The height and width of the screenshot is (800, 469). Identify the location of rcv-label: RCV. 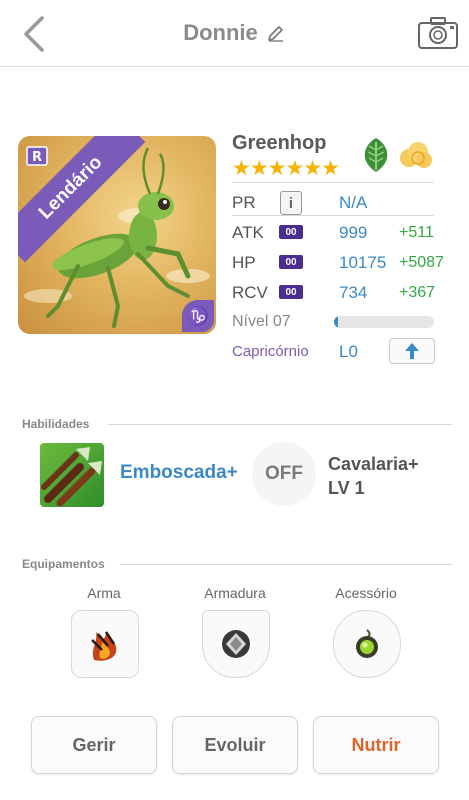
(250, 292).